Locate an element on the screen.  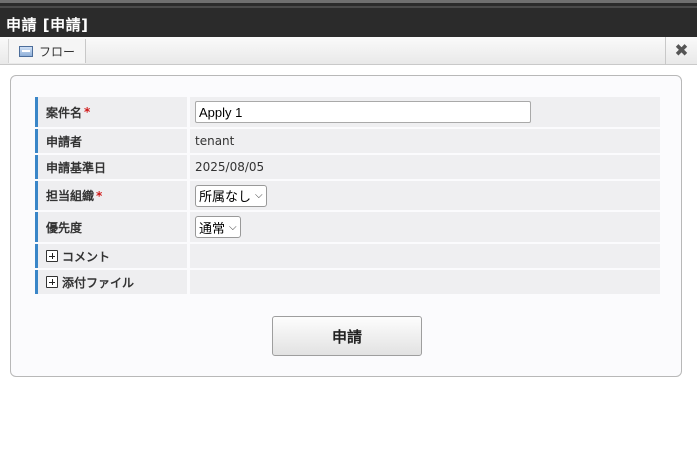
apply-button: 申請 is located at coordinates (347, 336).